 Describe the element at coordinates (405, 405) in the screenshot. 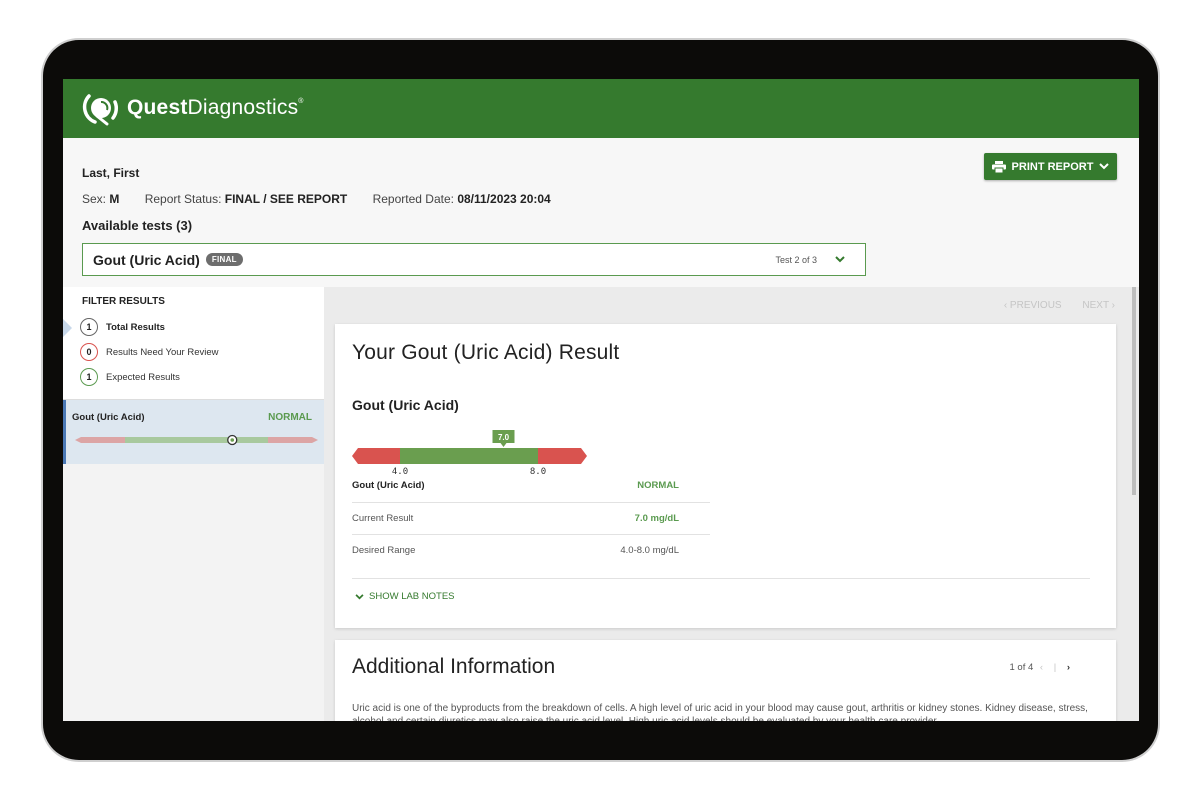

I see `result-card-subtitle: Gout (Uric Acid)` at that location.